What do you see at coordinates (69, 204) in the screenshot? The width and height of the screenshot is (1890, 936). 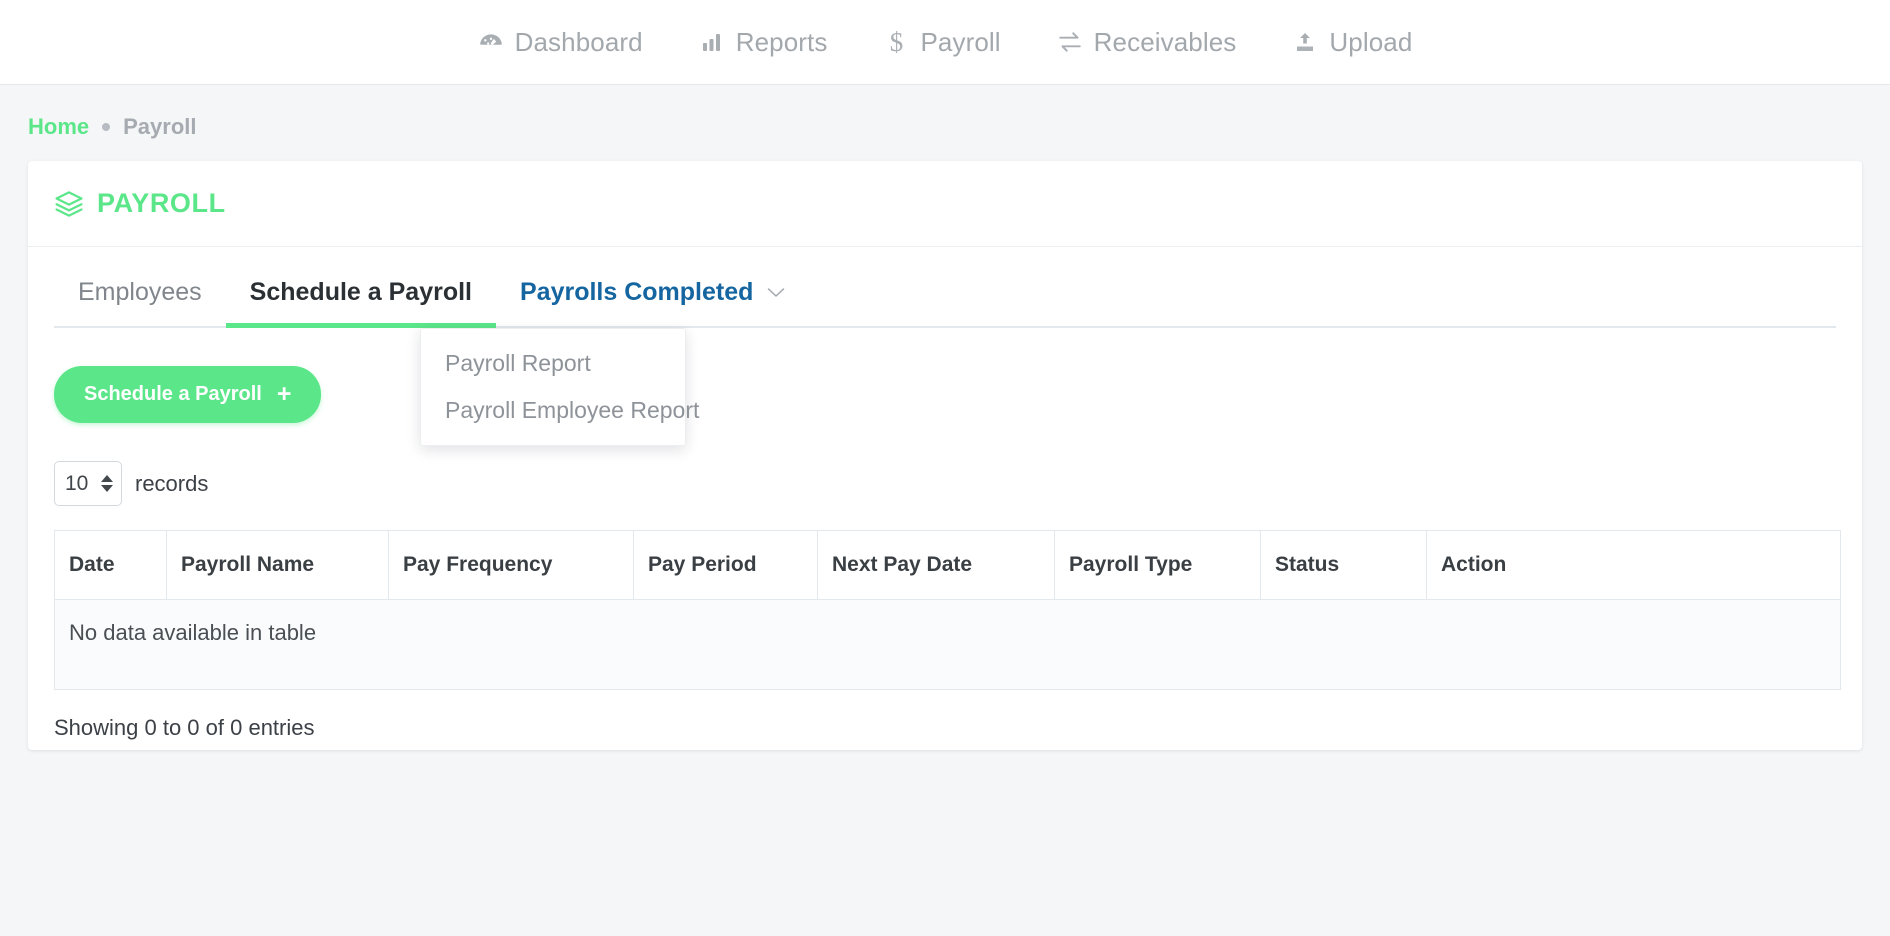 I see `layers-icon` at bounding box center [69, 204].